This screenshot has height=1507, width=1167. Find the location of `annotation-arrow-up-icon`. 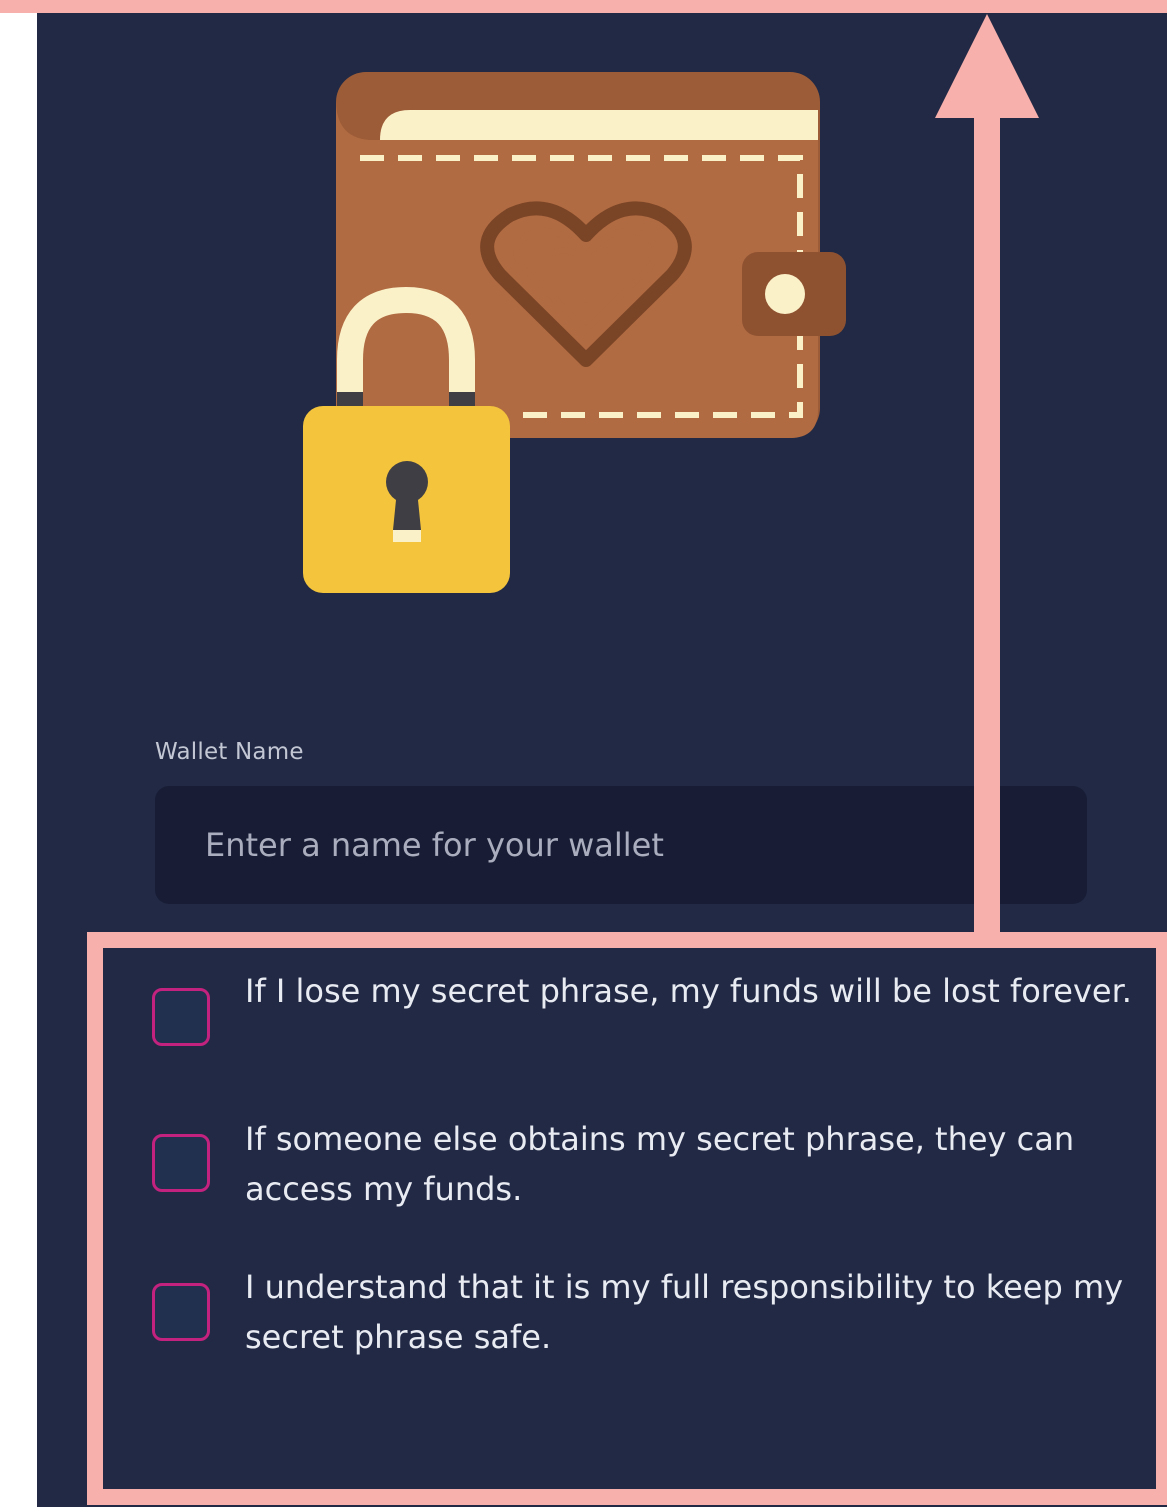

annotation-arrow-up-icon is located at coordinates (987, 66).